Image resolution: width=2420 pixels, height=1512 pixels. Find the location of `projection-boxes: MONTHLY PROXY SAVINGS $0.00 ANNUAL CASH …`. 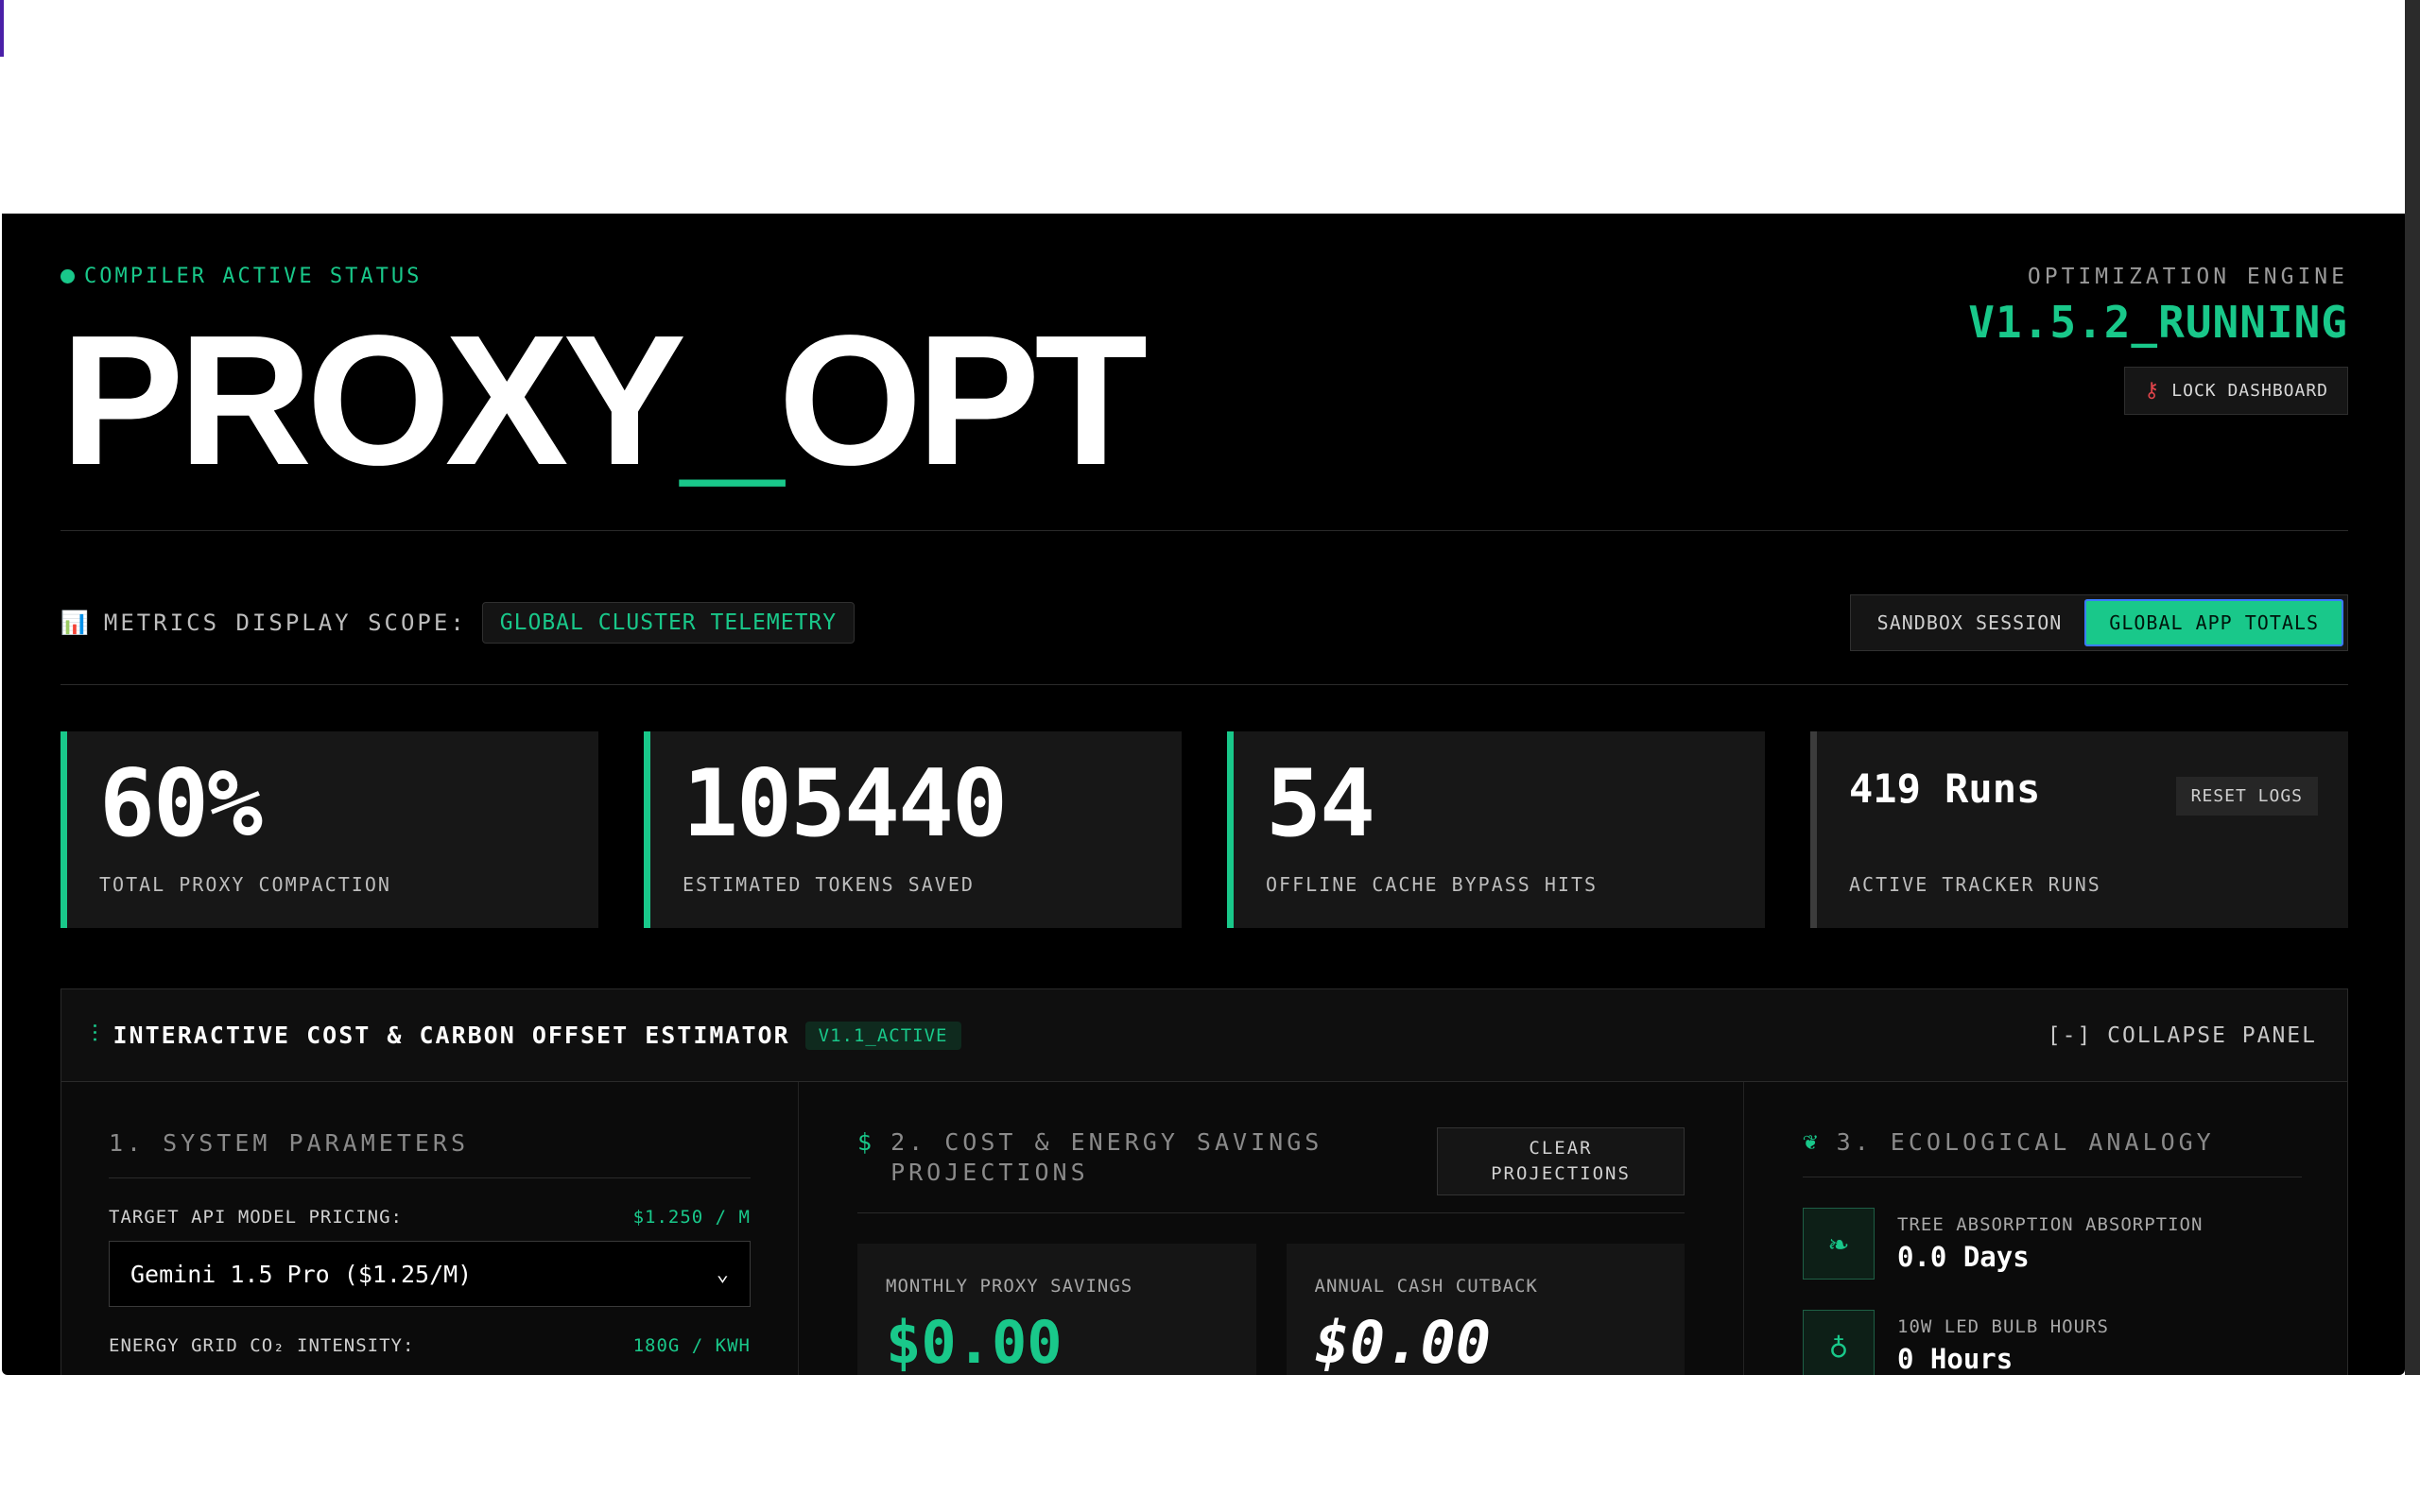

projection-boxes: MONTHLY PROXY SAVINGS $0.00 ANNUAL CASH … is located at coordinates (1271, 1309).